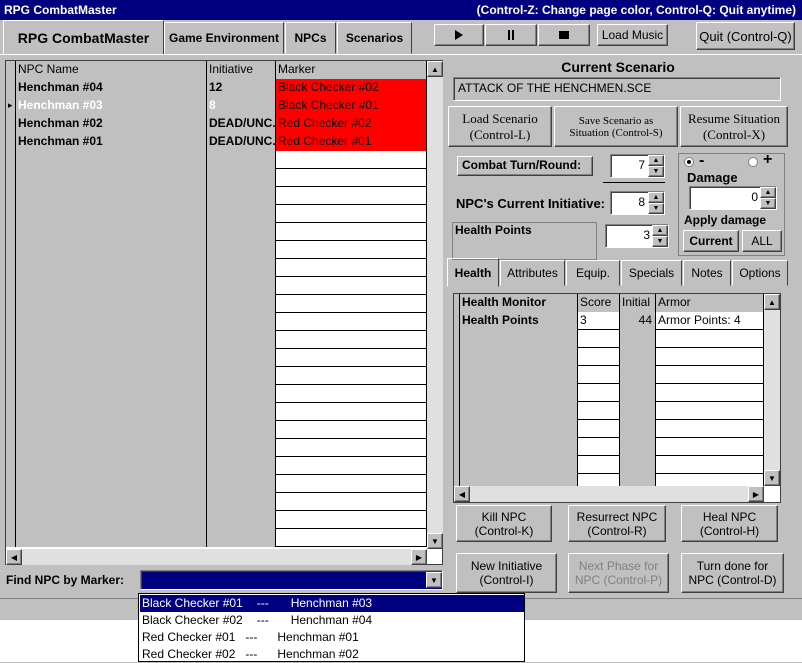 The width and height of the screenshot is (802, 663). I want to click on column-header: Initial, so click(638, 303).